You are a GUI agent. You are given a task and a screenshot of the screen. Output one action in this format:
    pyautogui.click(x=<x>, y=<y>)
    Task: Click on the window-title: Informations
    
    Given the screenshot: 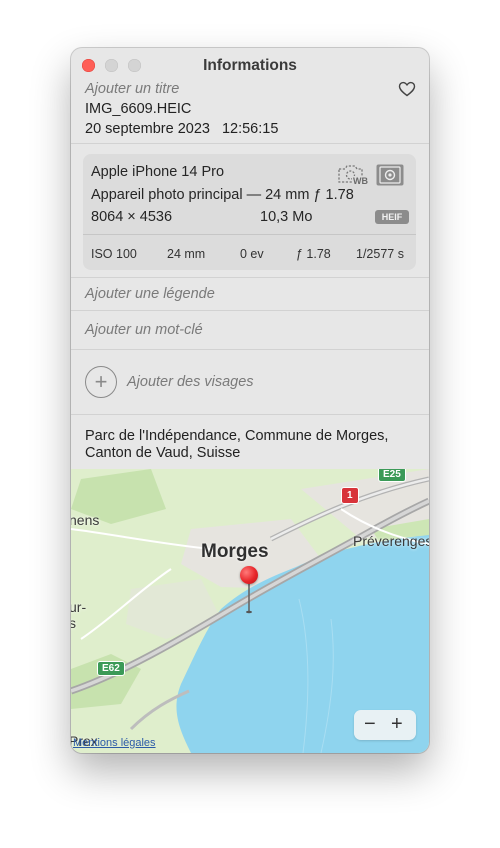 What is the action you would take?
    pyautogui.click(x=250, y=65)
    